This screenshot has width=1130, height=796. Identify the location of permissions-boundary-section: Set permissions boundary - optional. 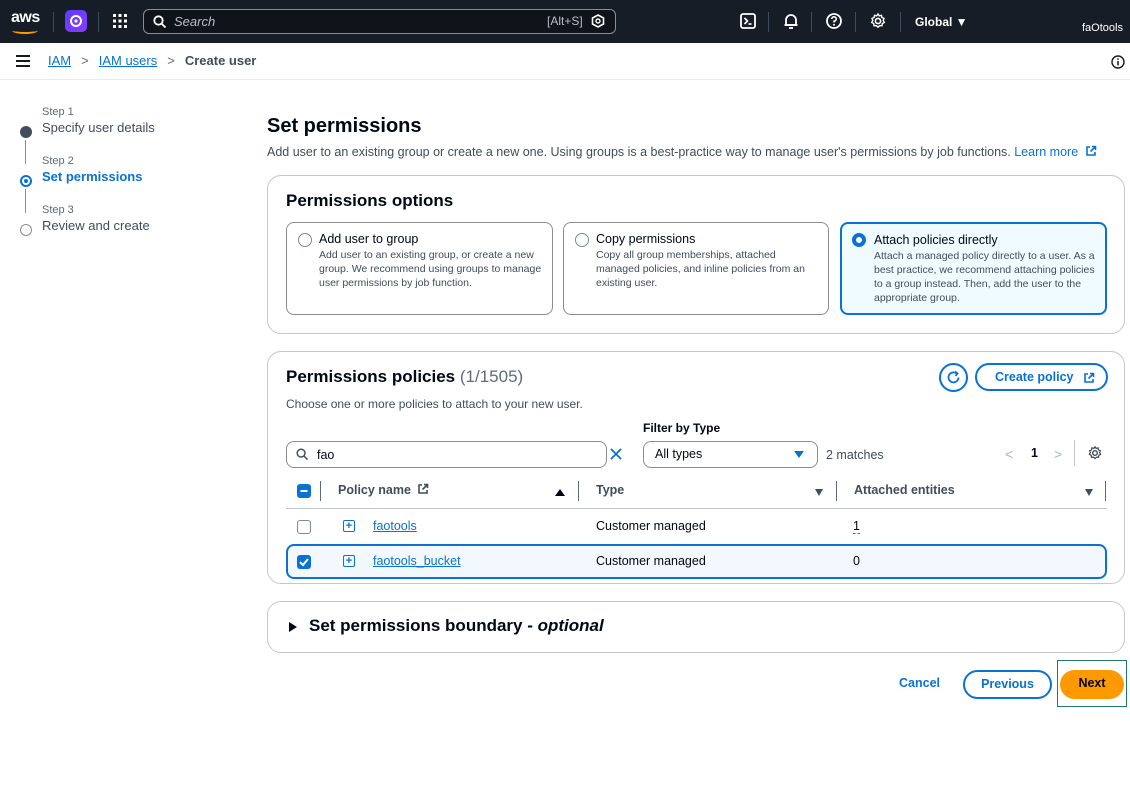
(696, 627).